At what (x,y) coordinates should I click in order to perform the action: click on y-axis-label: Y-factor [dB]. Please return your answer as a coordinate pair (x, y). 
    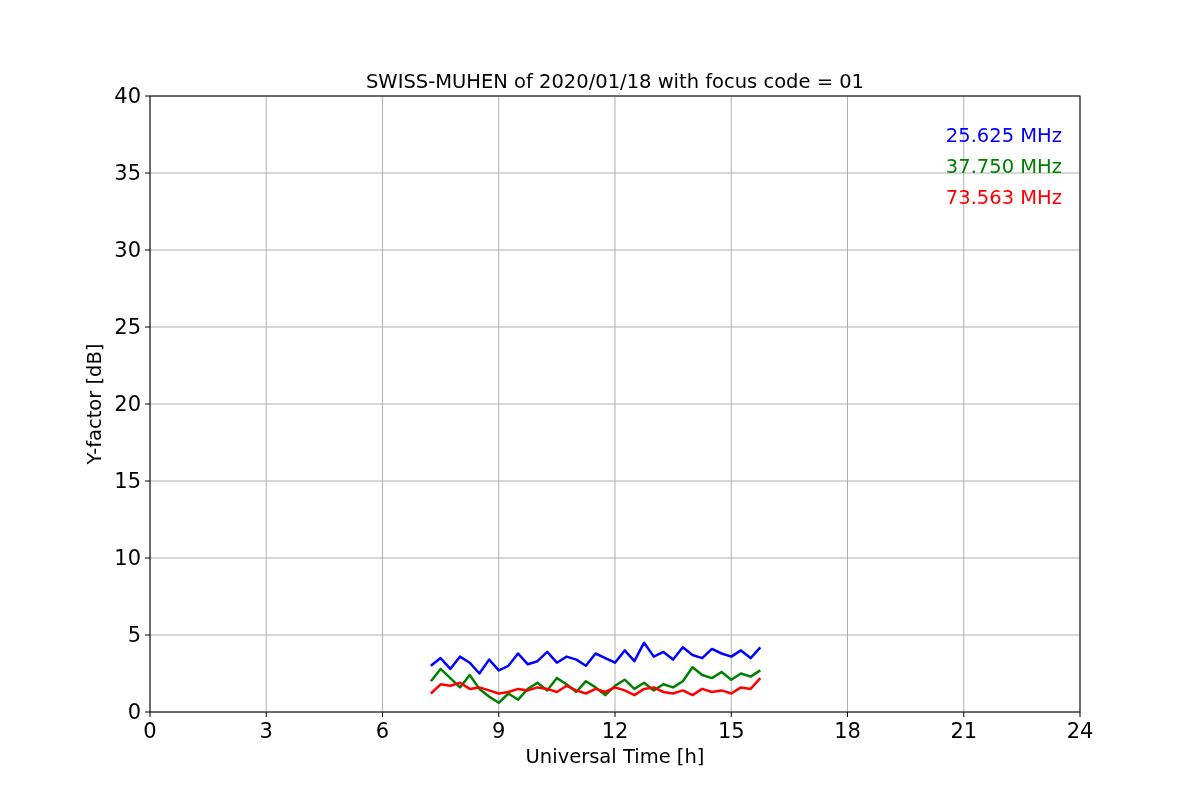
    Looking at the image, I should click on (94, 404).